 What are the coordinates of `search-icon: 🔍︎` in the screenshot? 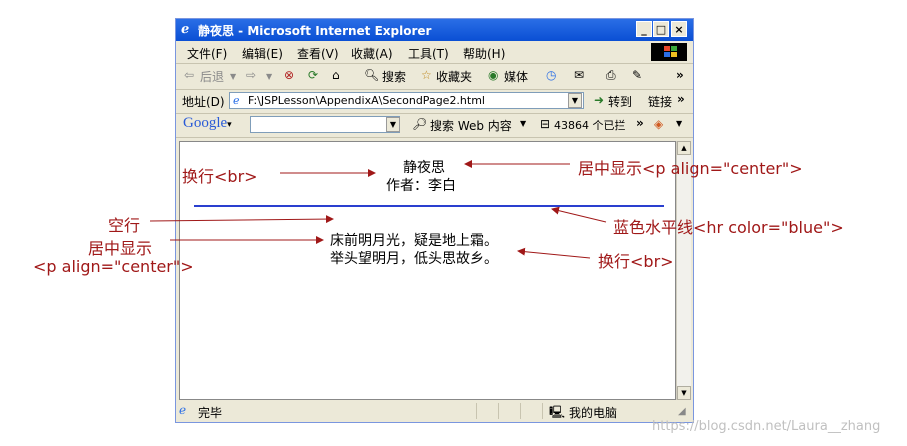 It's located at (371, 75).